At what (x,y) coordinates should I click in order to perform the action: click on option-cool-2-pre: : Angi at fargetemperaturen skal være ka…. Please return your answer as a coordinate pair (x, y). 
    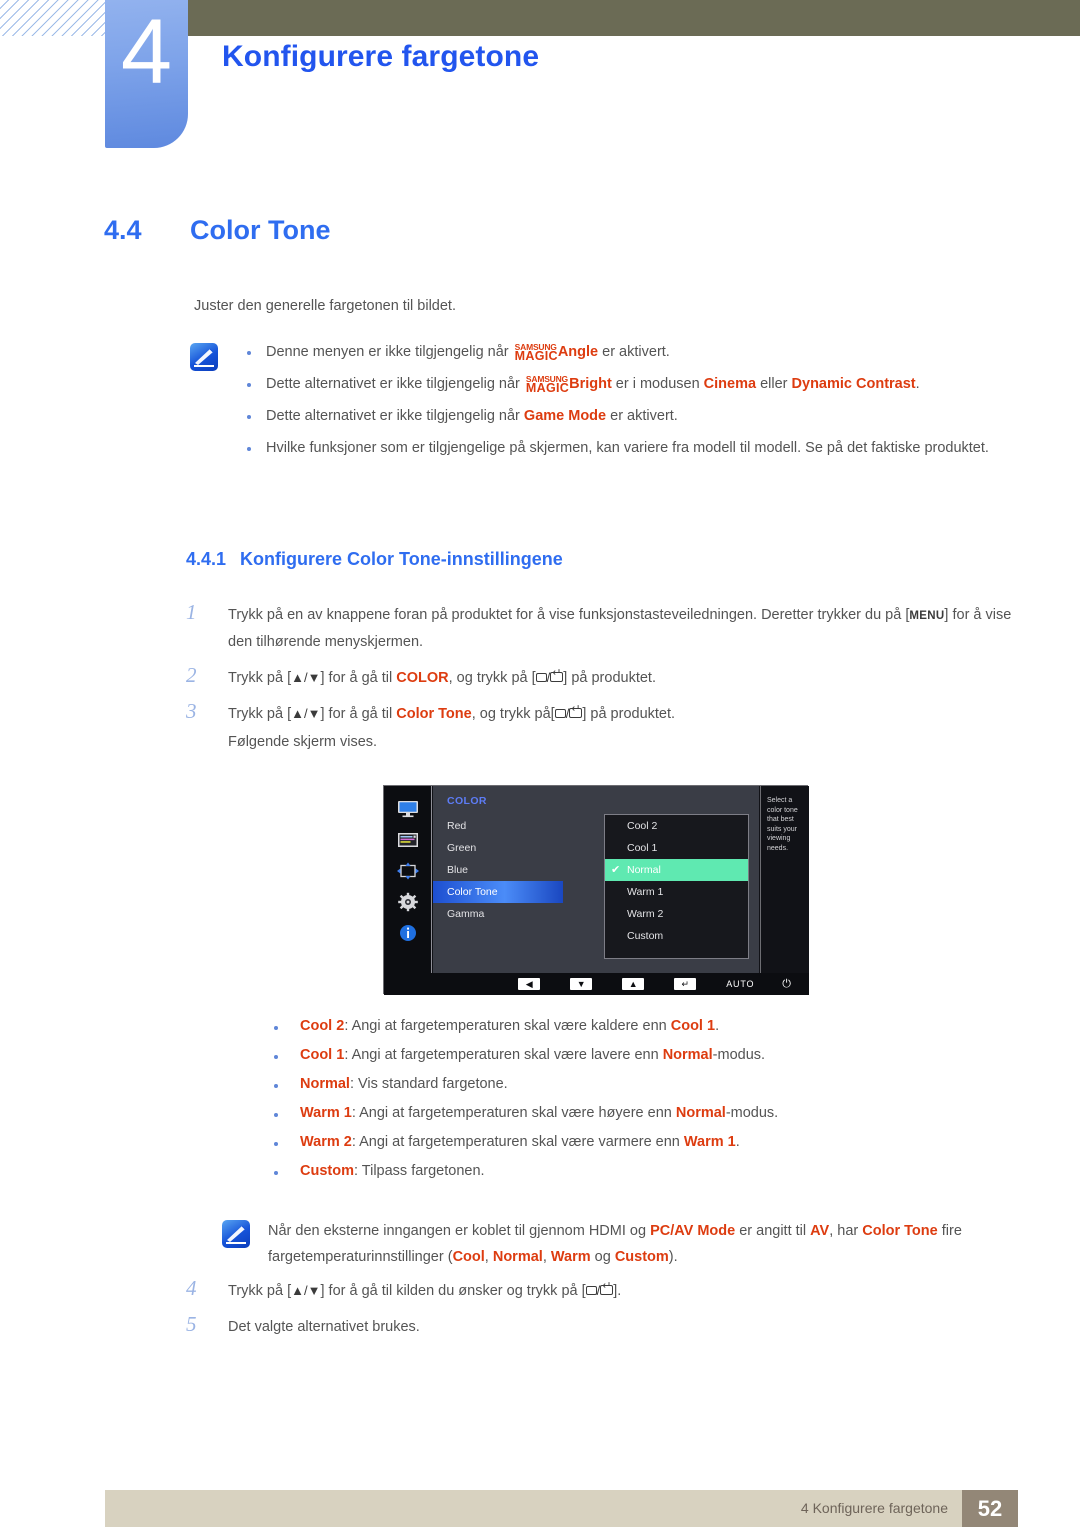
    Looking at the image, I should click on (507, 1026).